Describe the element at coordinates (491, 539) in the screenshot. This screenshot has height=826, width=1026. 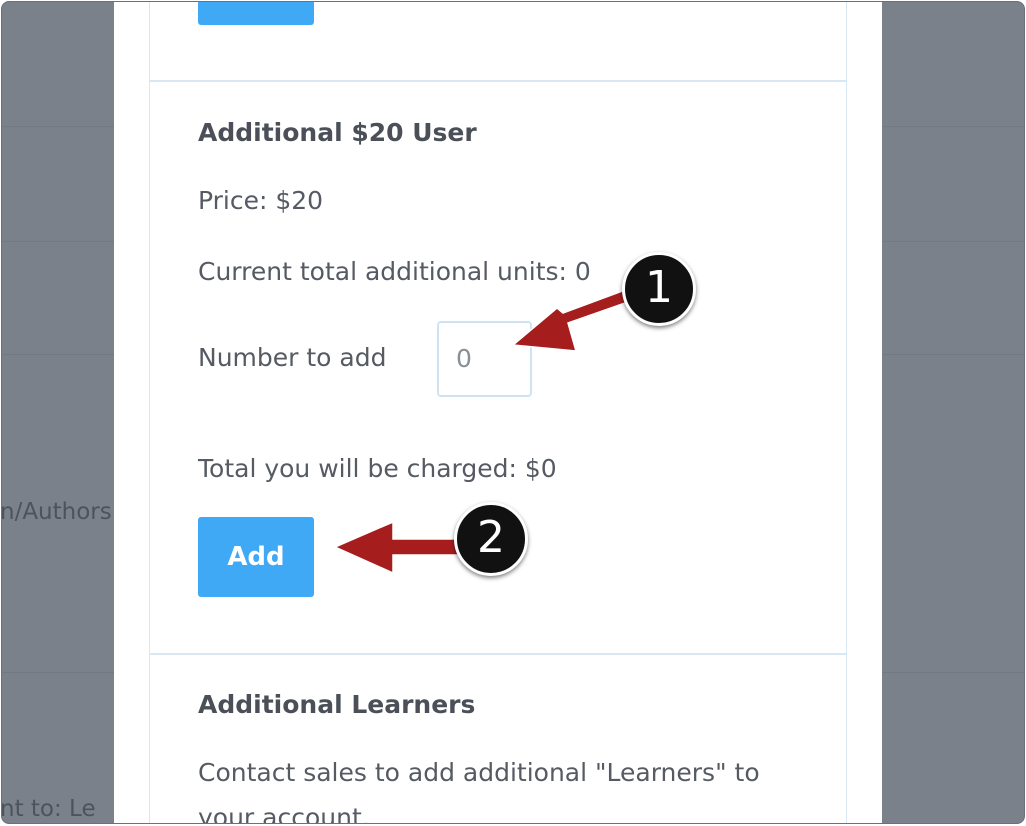
I see `callout-2-badge: 2` at that location.